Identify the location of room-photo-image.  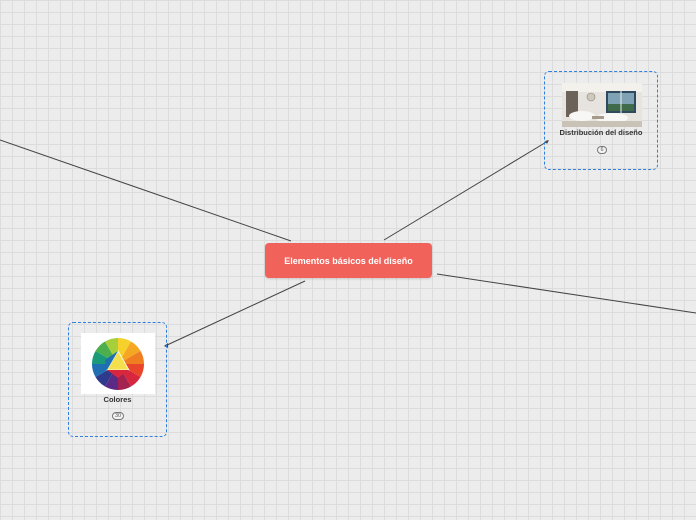
(602, 105).